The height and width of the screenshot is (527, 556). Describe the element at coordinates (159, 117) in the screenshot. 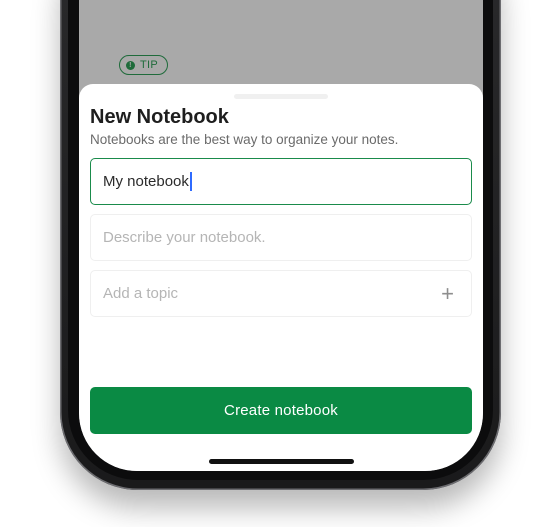

I see `sheet-title: New Notebook` at that location.